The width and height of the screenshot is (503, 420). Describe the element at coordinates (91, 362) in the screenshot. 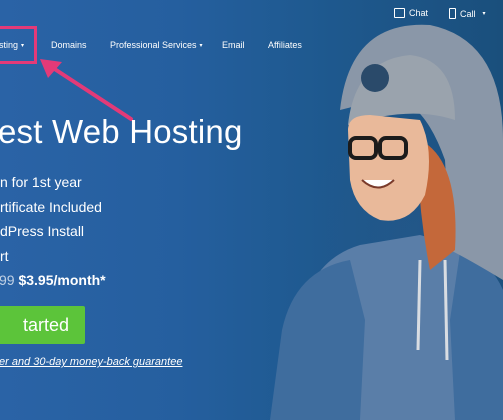

I see `guarantee-link: er and 30-day money-back guarantee` at that location.